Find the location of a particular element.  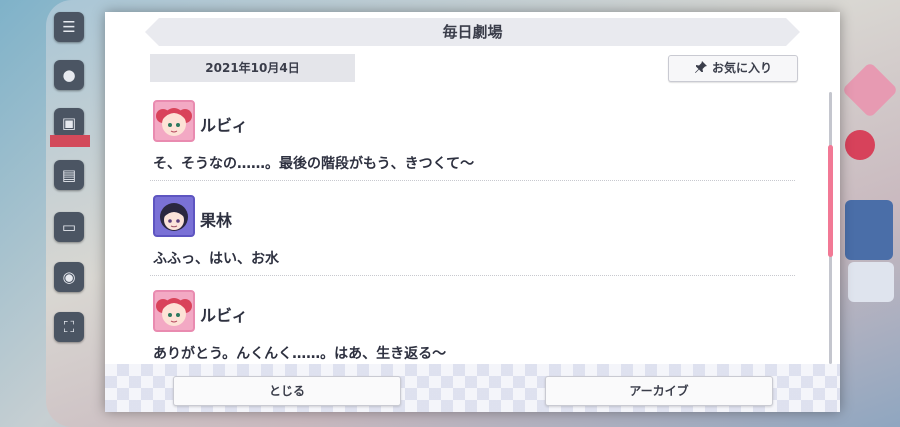

scrollbar-thumb is located at coordinates (830, 201).